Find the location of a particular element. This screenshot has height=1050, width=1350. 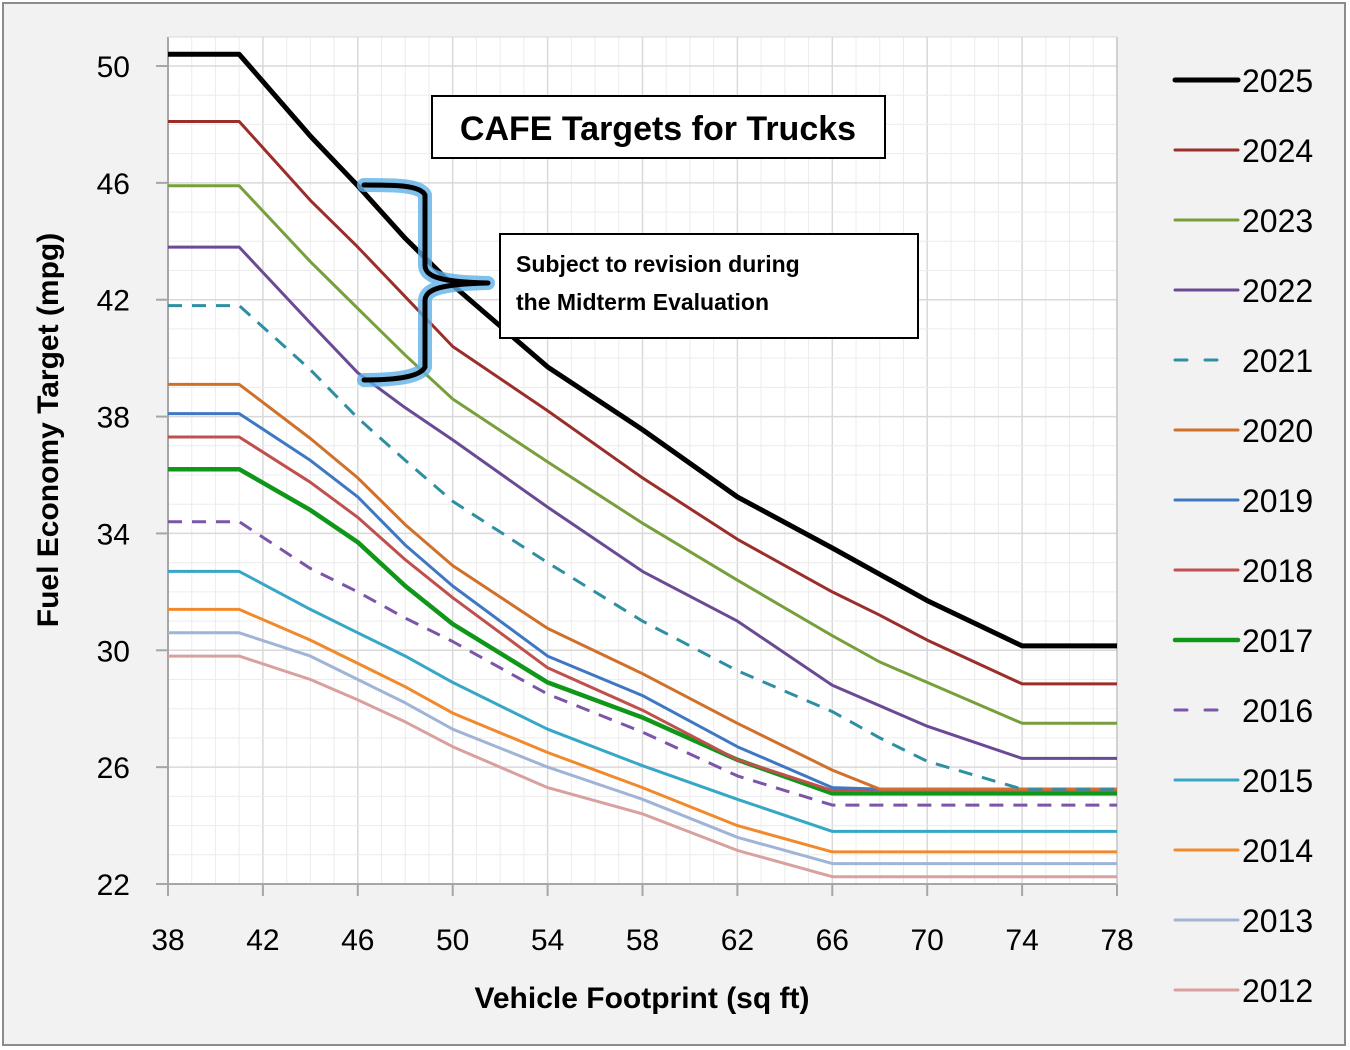

annotation-frame is located at coordinates (709, 286).